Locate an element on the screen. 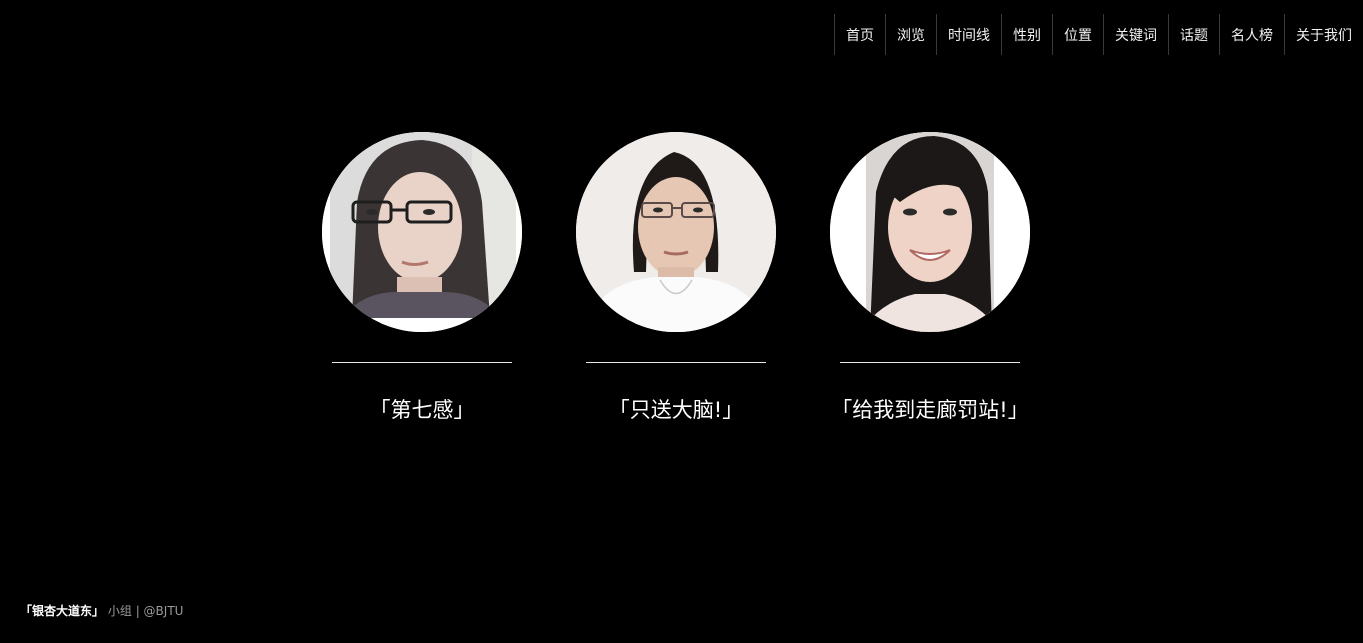  nav-item-home: 首页 is located at coordinates (859, 34).